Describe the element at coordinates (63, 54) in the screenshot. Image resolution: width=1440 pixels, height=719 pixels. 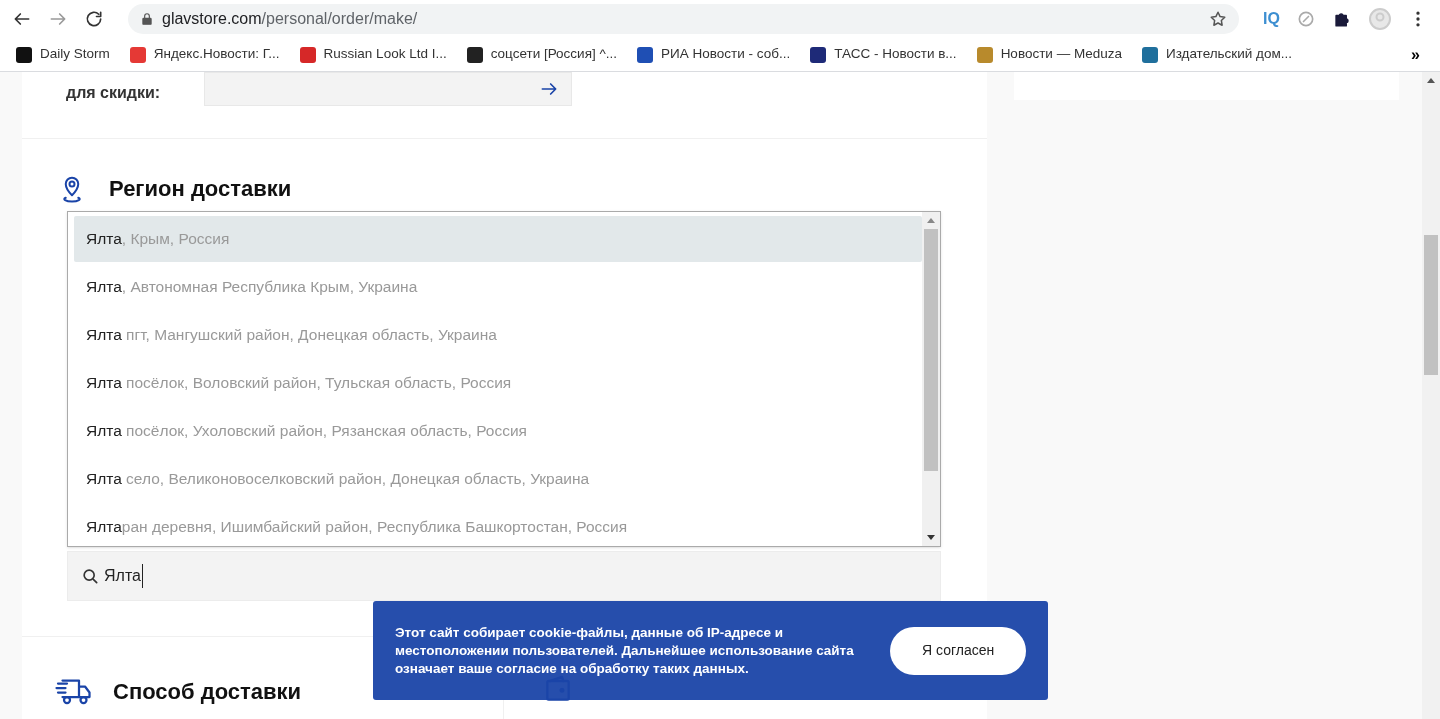
I see `bookmark-link: Daily Storm` at that location.